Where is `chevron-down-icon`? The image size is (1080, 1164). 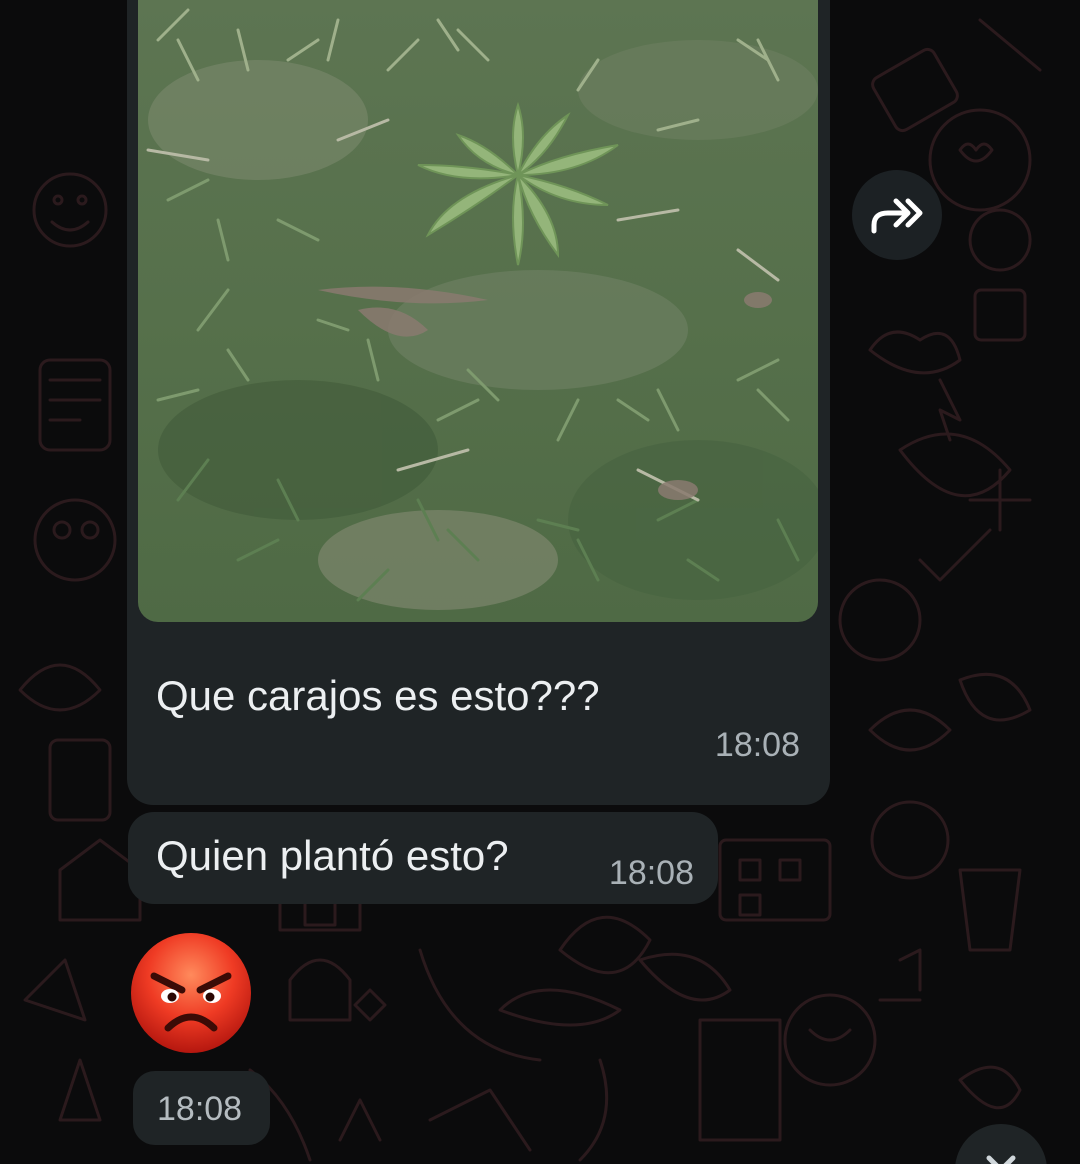
chevron-down-icon is located at coordinates (1001, 1159).